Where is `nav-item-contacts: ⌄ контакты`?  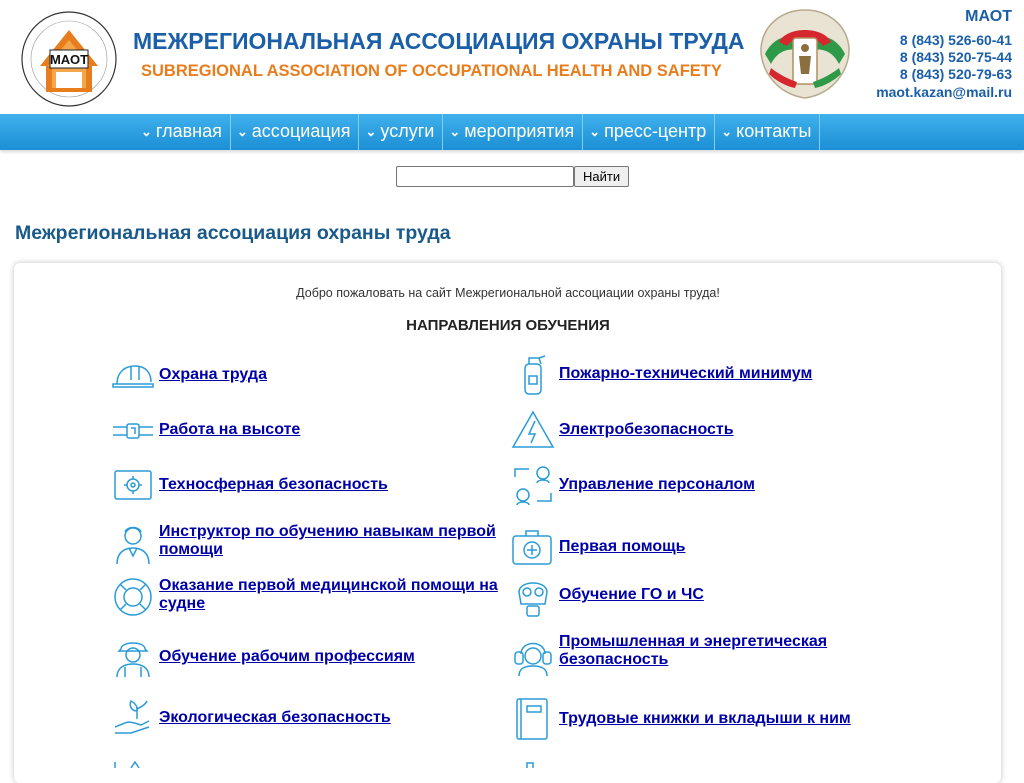
nav-item-contacts: ⌄ контакты is located at coordinates (768, 132).